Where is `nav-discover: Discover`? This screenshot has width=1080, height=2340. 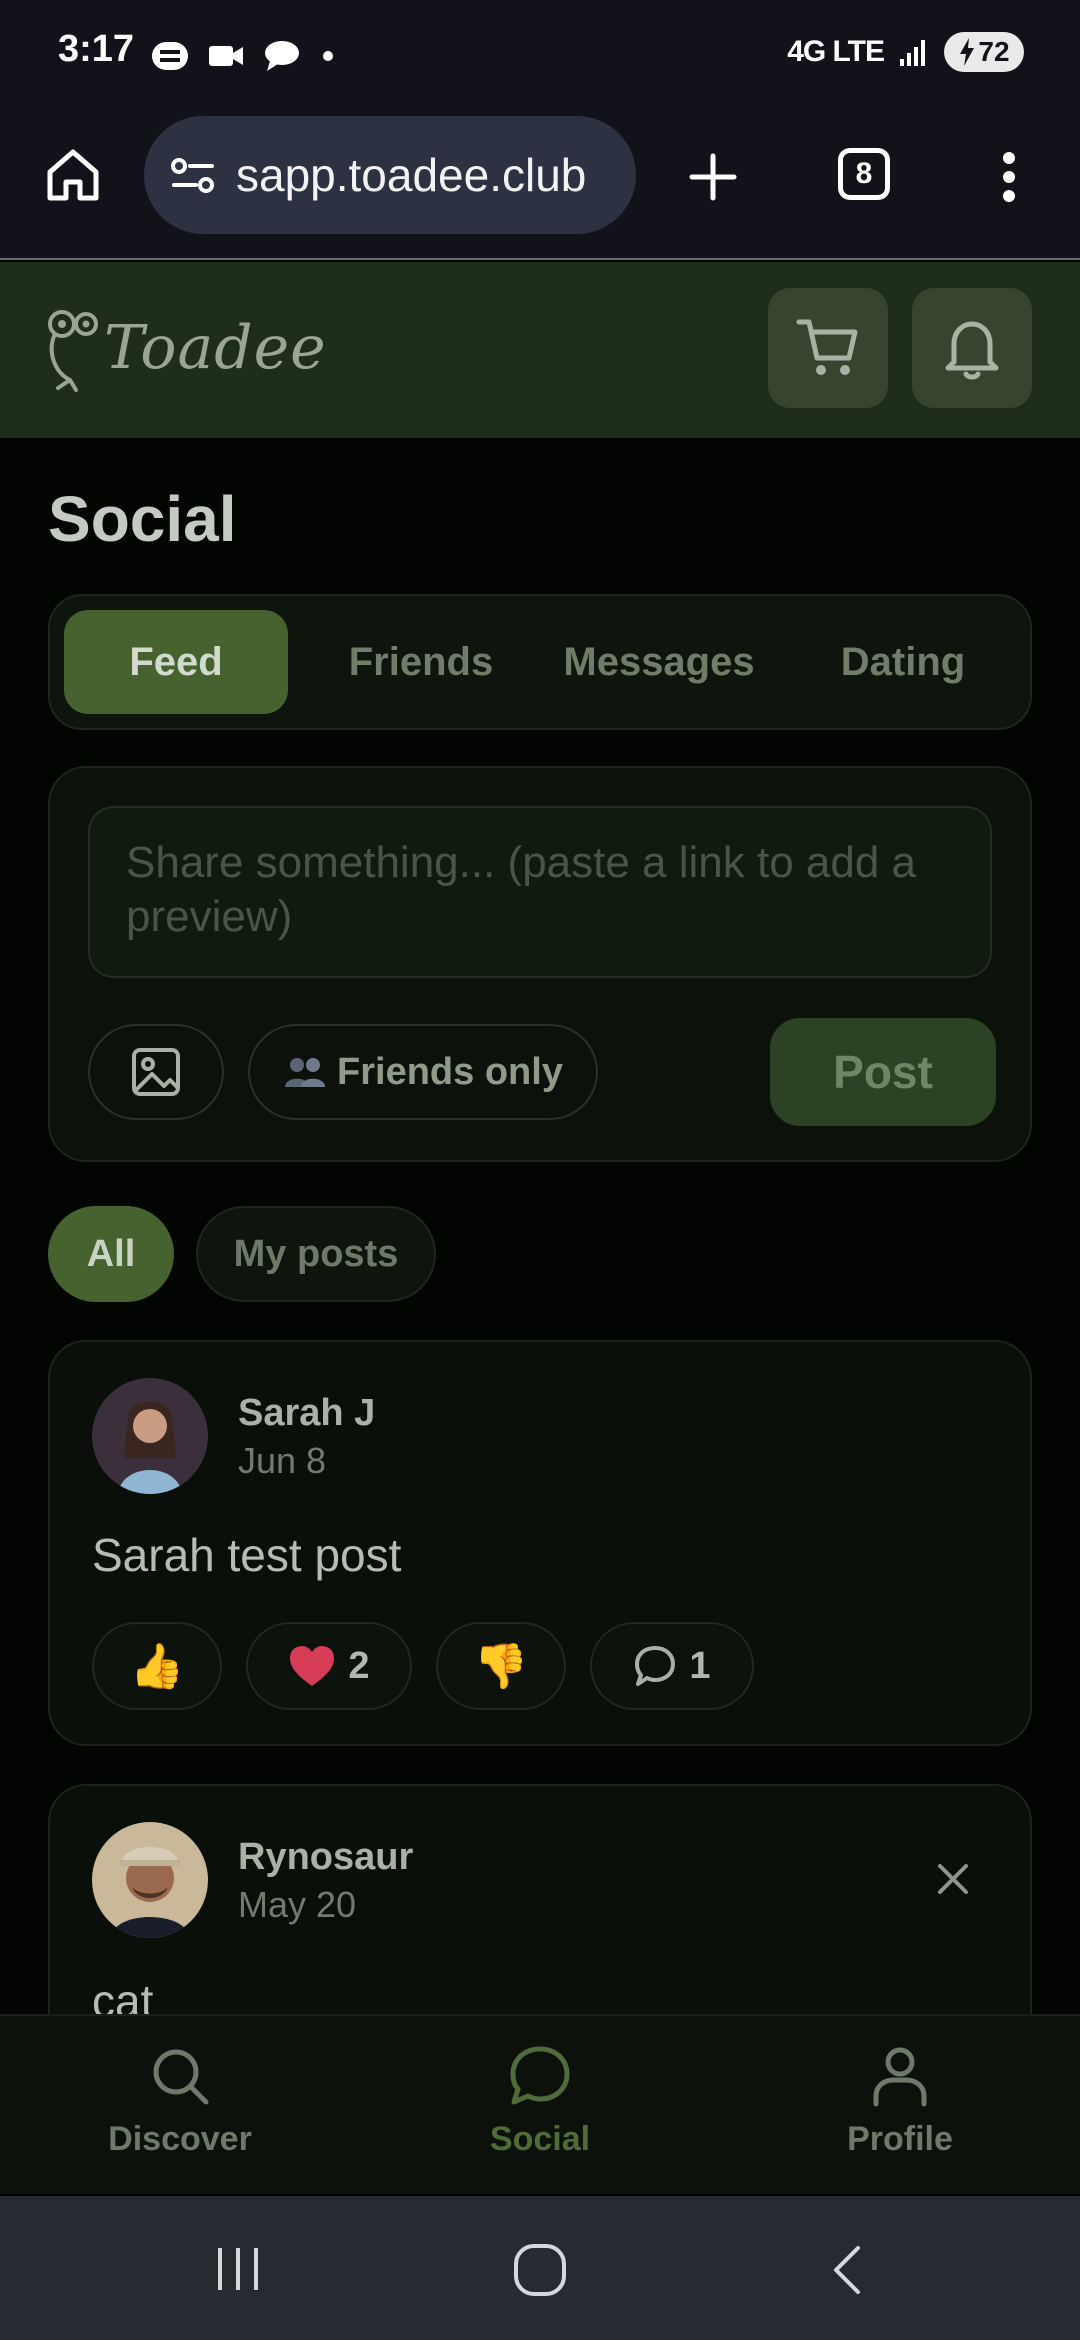 nav-discover: Discover is located at coordinates (180, 2101).